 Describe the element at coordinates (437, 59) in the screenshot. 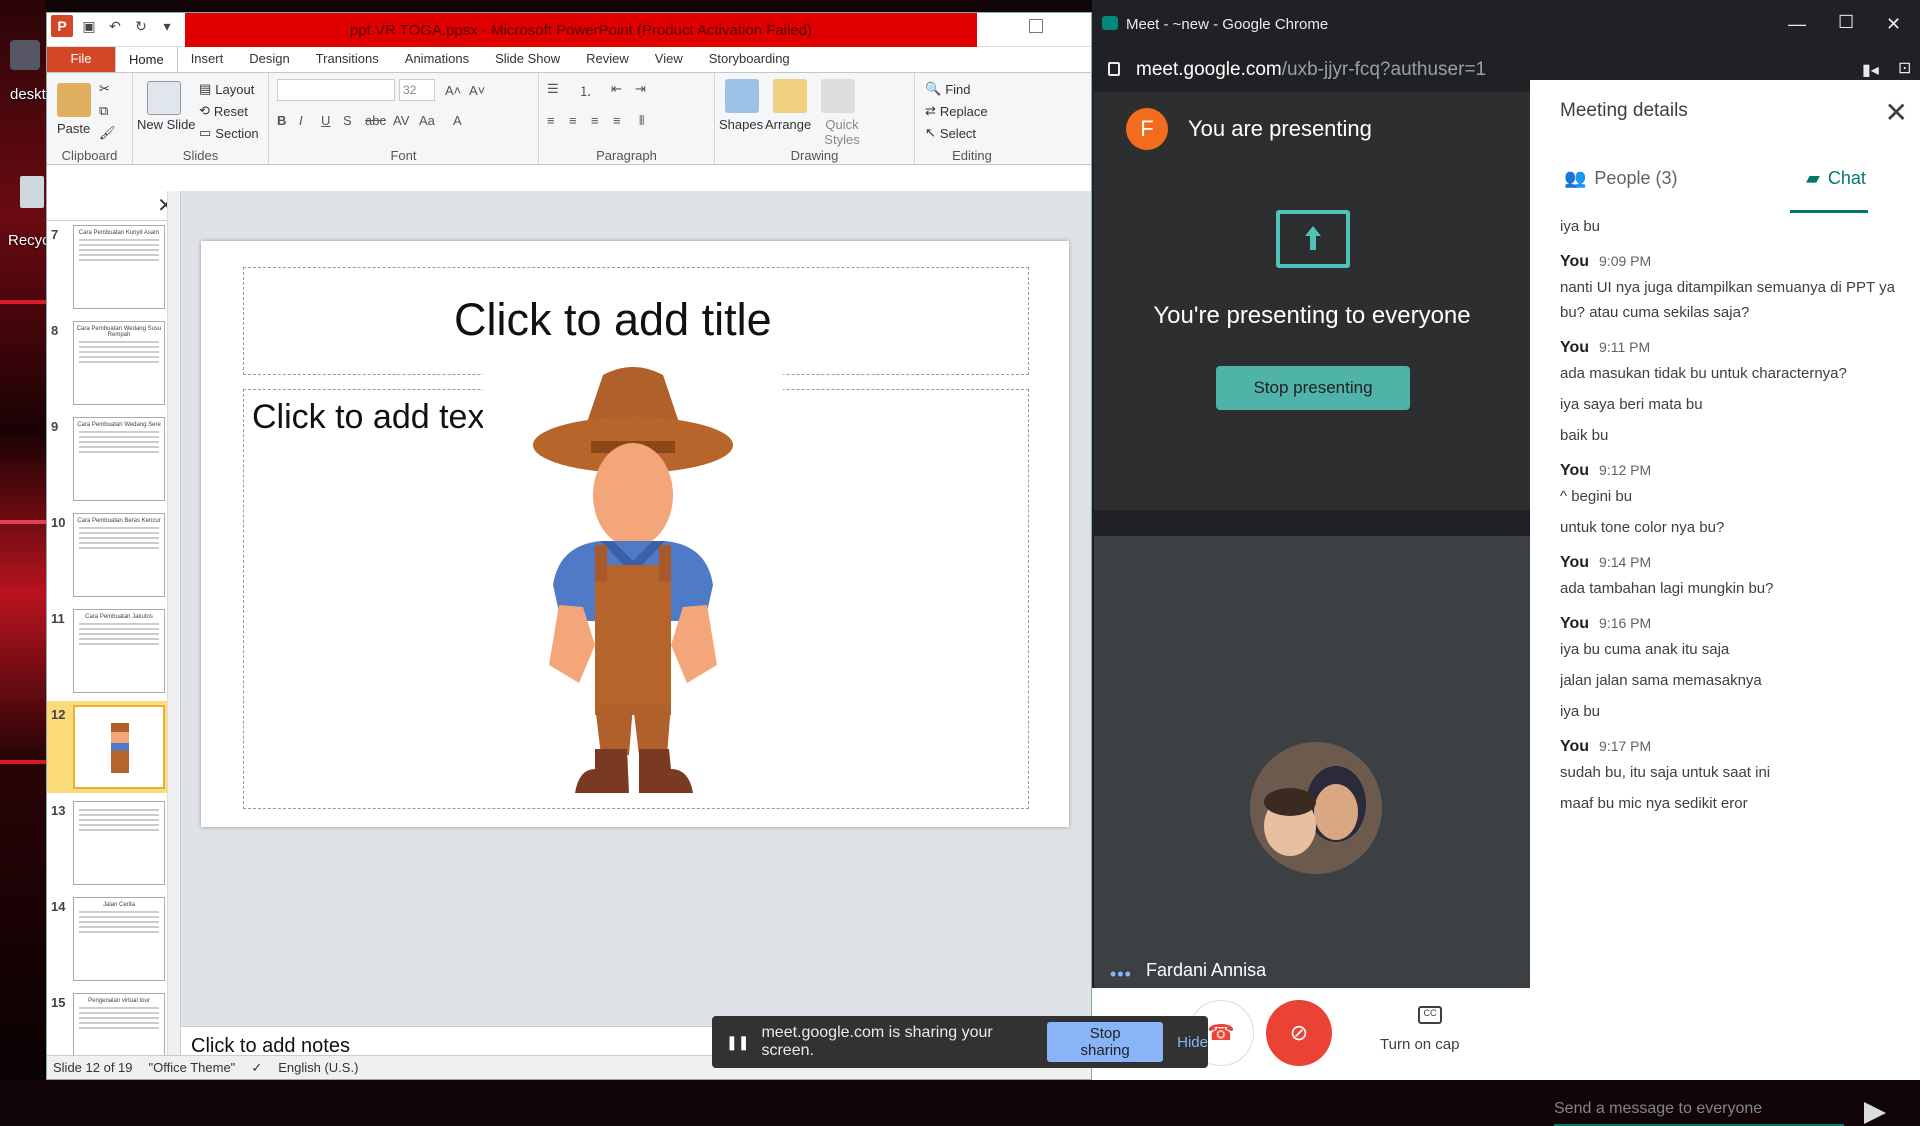

I see `tab-animations: Animations` at that location.